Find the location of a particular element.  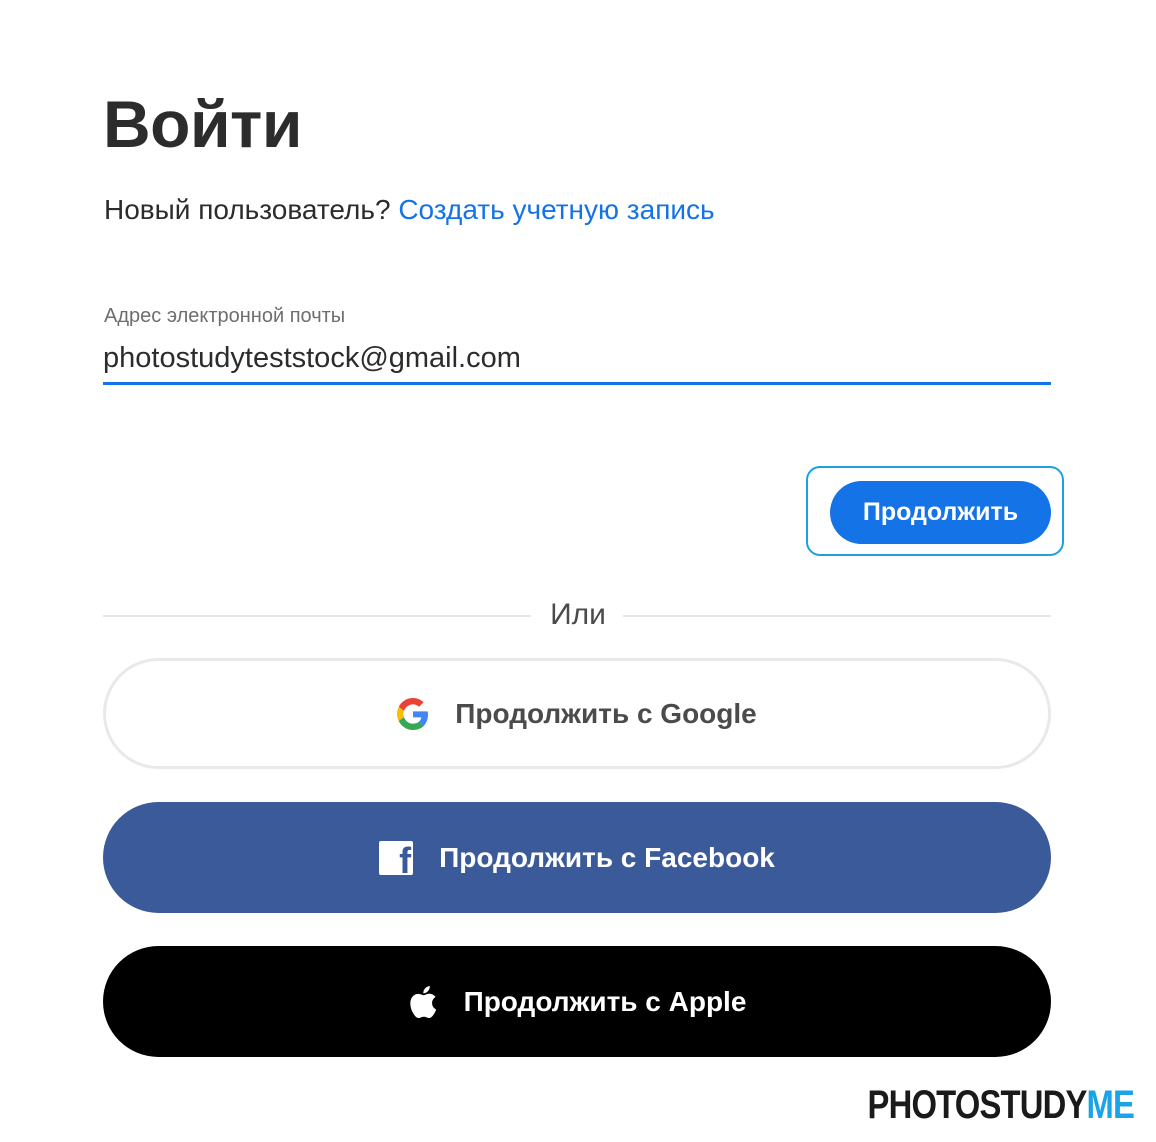

continue-button: Продолжить is located at coordinates (940, 512).